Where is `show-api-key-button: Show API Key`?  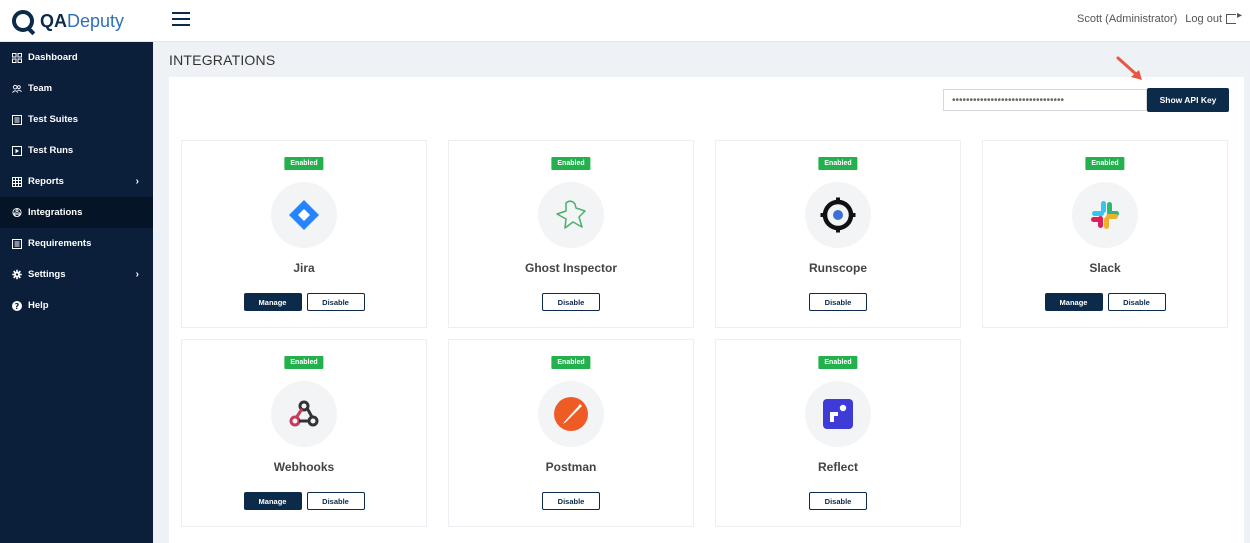 show-api-key-button: Show API Key is located at coordinates (1188, 100).